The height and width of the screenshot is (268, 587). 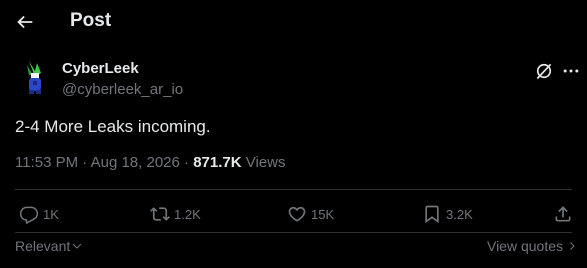 I want to click on post-meta: 11:53 PM · Aug 18, 2026 · 871.7K Views, so click(x=150, y=162).